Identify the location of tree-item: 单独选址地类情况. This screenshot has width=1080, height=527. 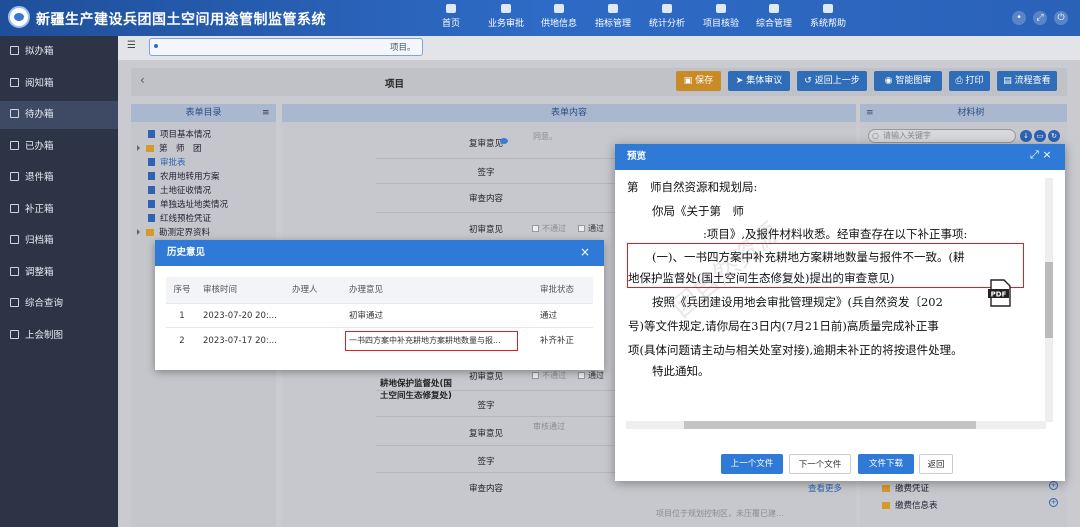
(188, 204).